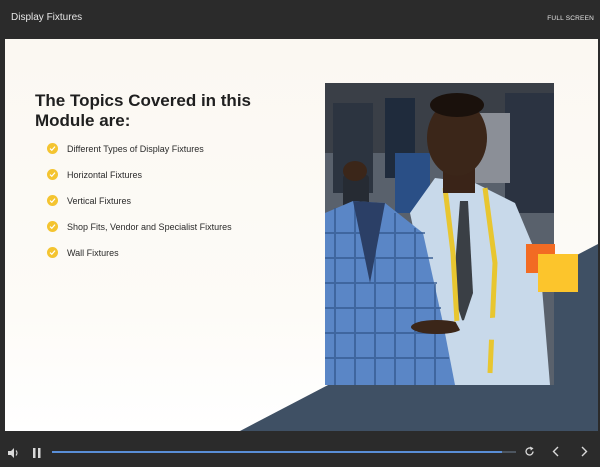 Image resolution: width=600 pixels, height=467 pixels. I want to click on topic-label: Different Types of Display Fixtures, so click(135, 149).